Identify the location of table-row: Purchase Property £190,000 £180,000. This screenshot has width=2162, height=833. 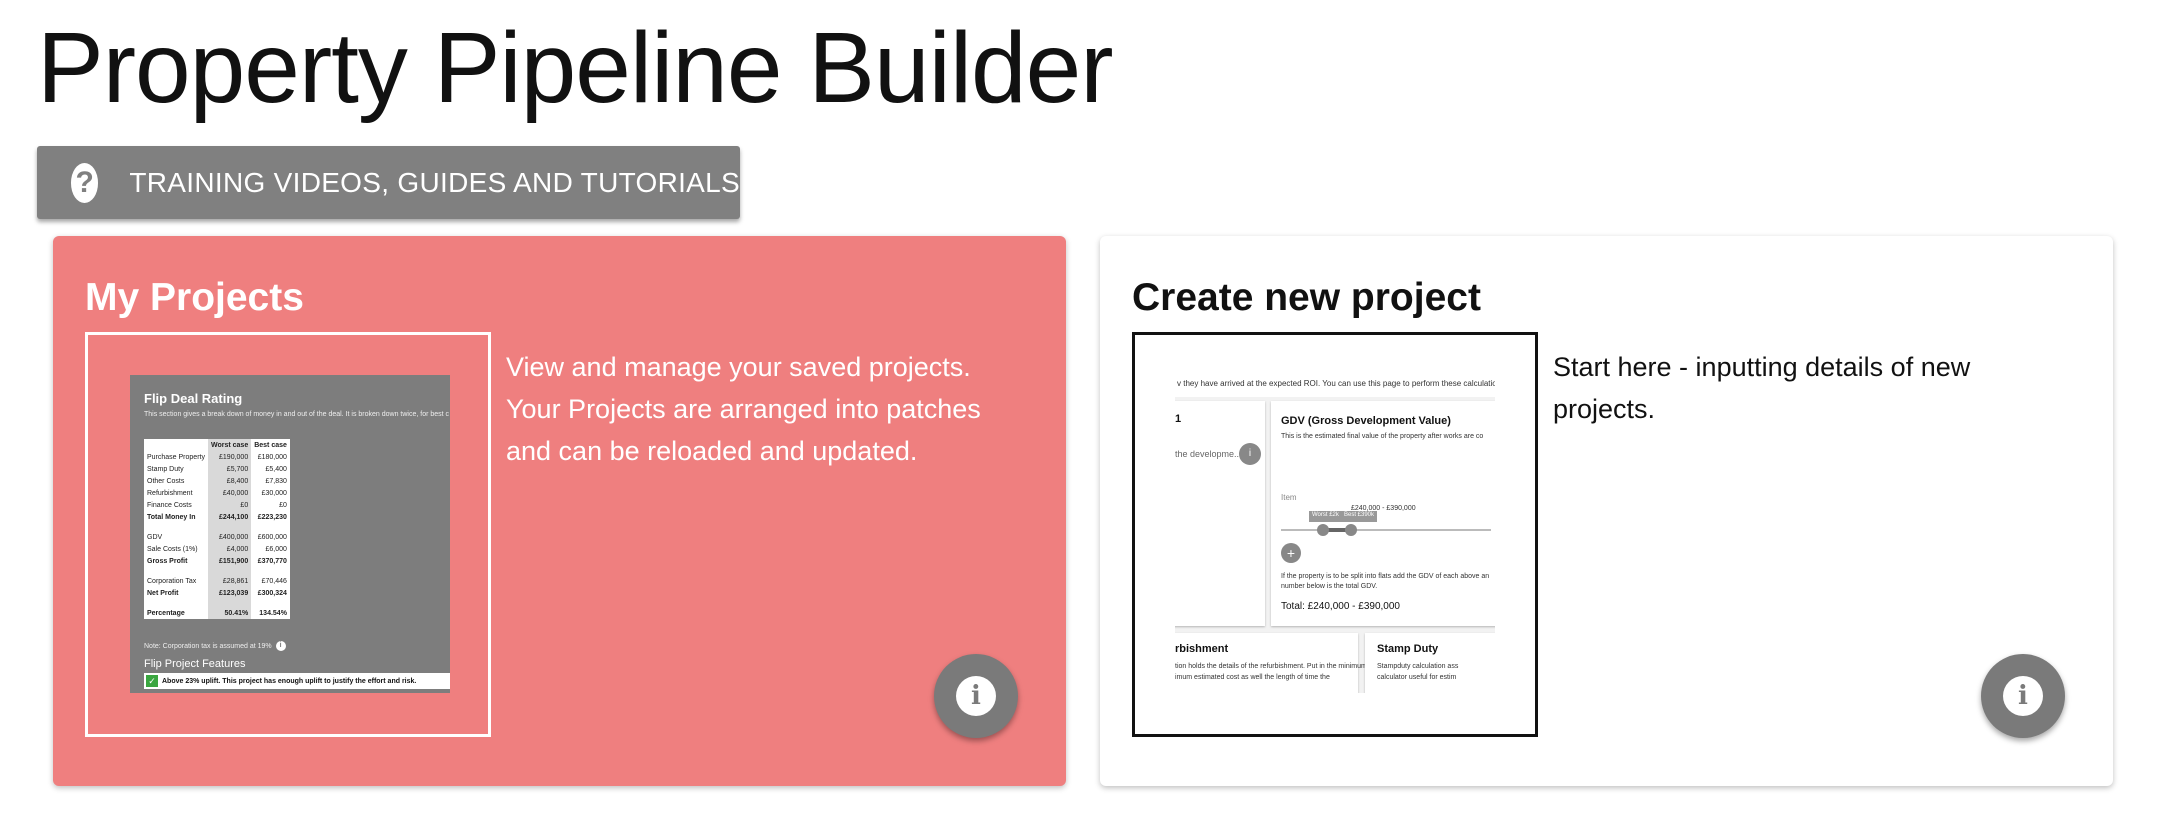
(217, 457).